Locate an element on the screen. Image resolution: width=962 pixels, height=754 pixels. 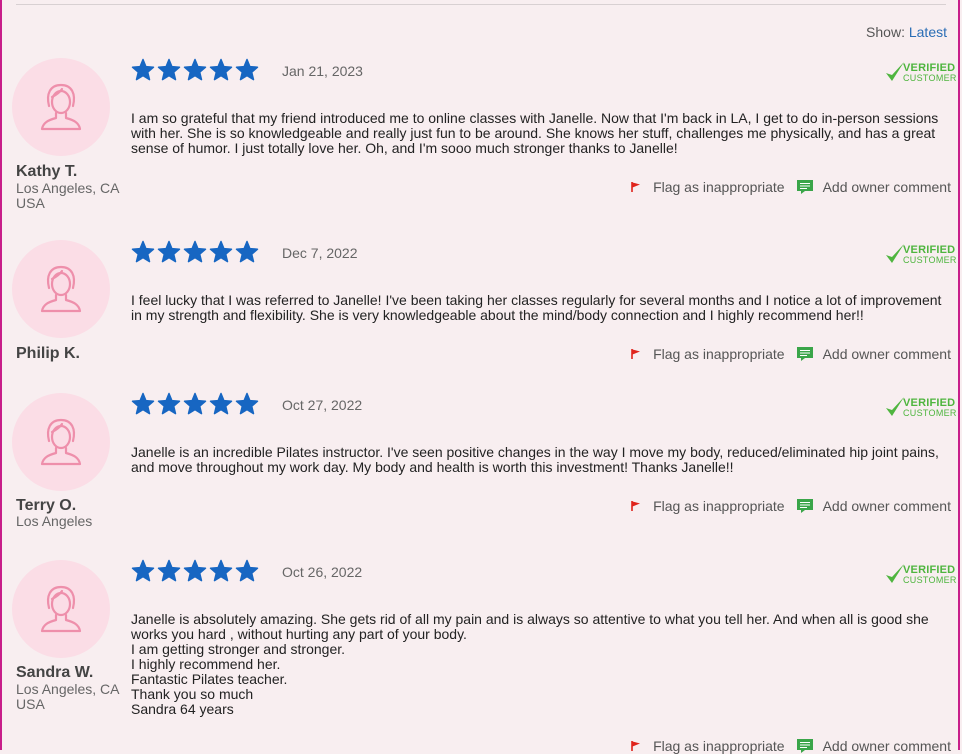
review-text-line: I am getting stronger and stronger. is located at coordinates (238, 649).